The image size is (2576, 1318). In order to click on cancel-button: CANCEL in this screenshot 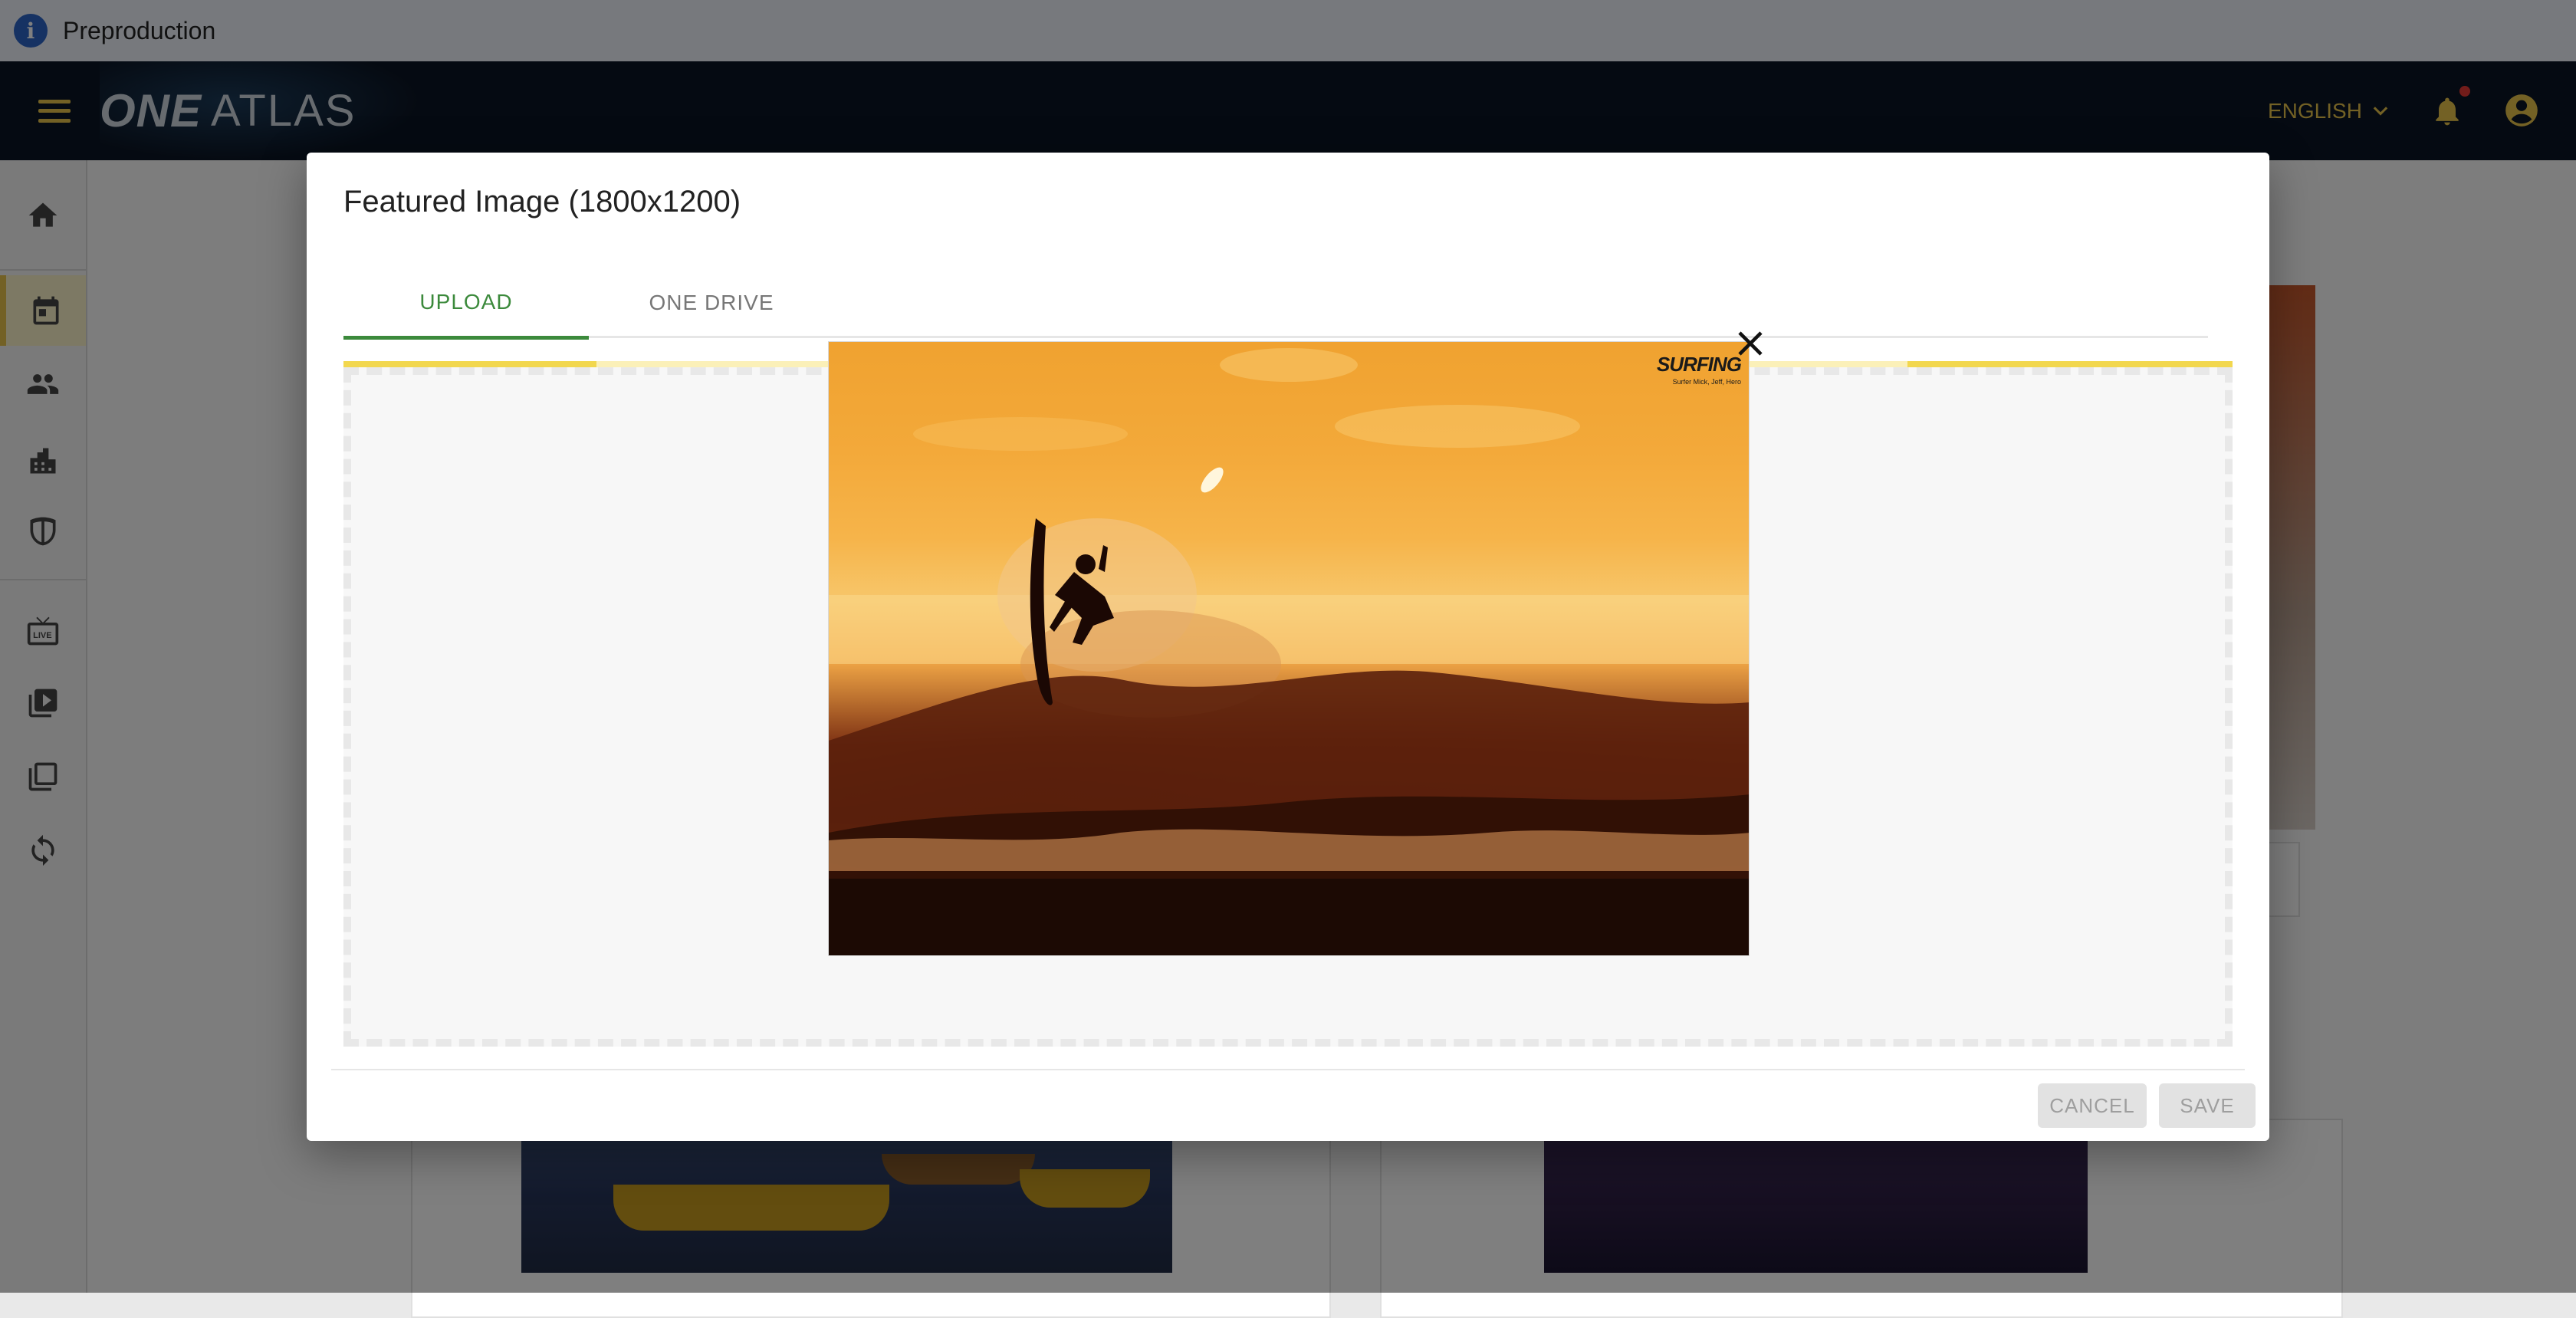, I will do `click(2092, 1105)`.